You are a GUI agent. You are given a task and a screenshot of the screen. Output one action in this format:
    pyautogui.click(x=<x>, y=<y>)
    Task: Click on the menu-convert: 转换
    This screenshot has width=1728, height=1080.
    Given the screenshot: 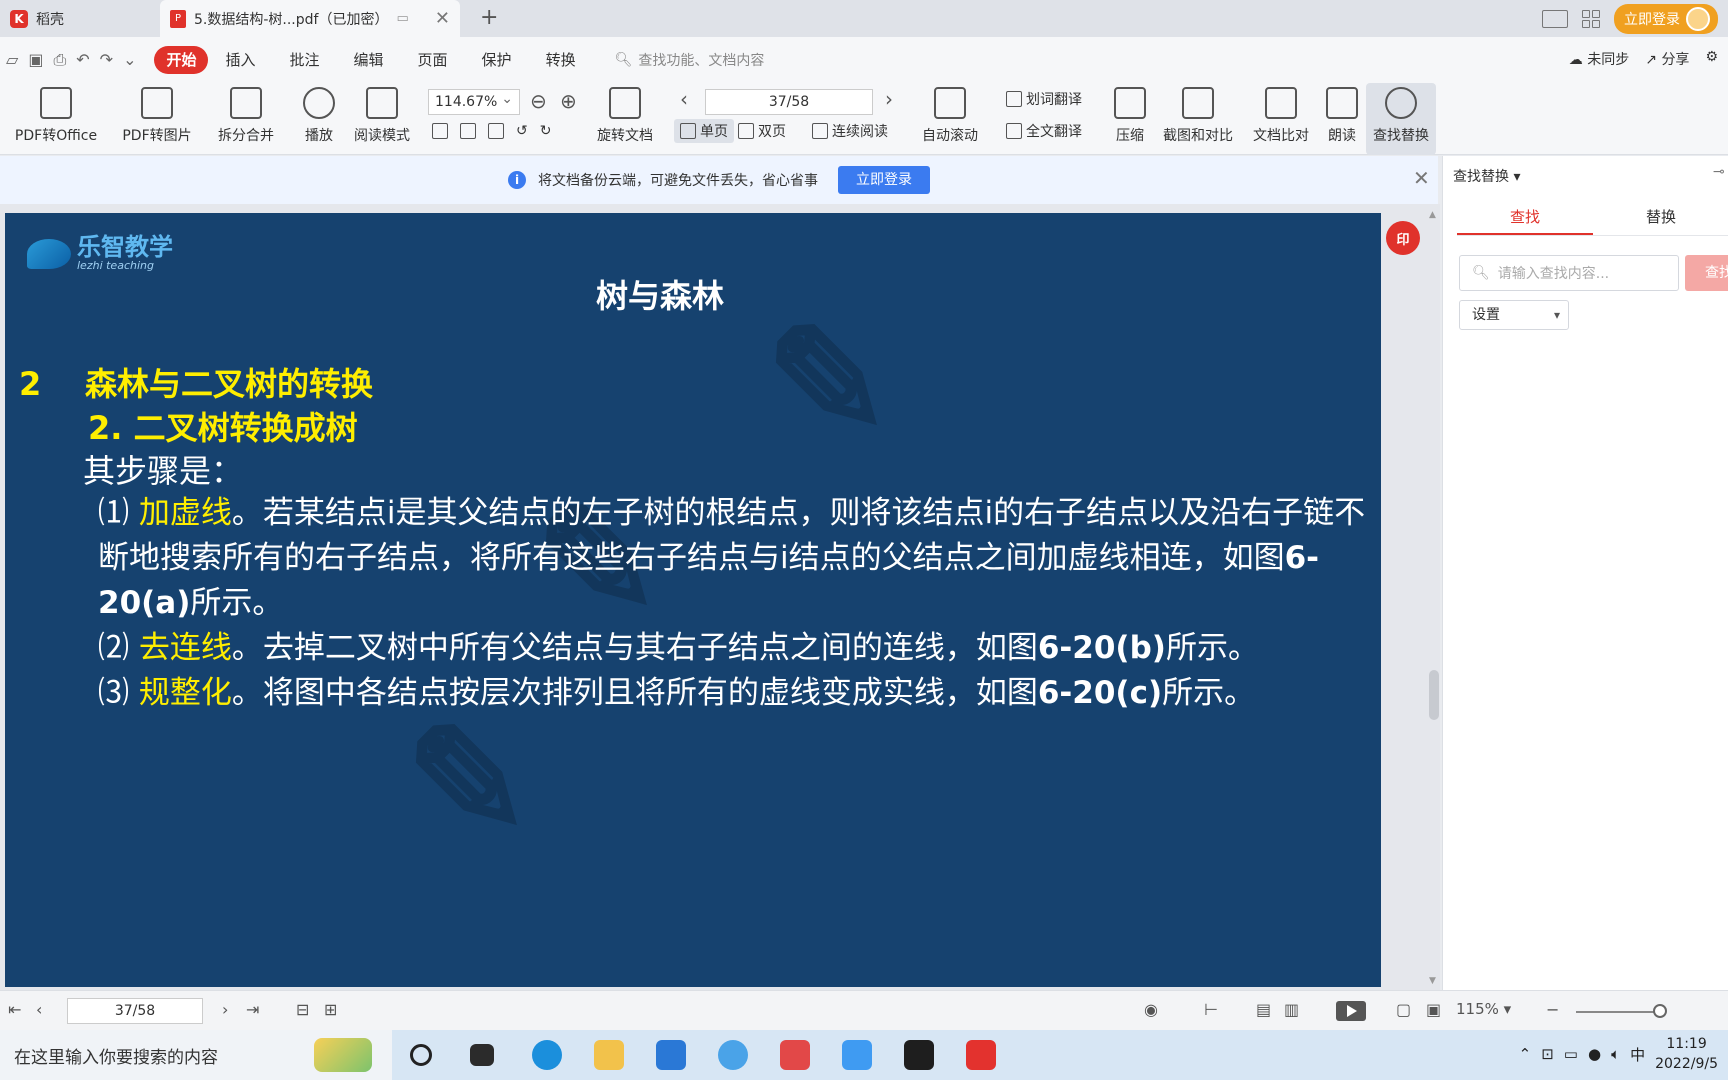 What is the action you would take?
    pyautogui.click(x=561, y=60)
    